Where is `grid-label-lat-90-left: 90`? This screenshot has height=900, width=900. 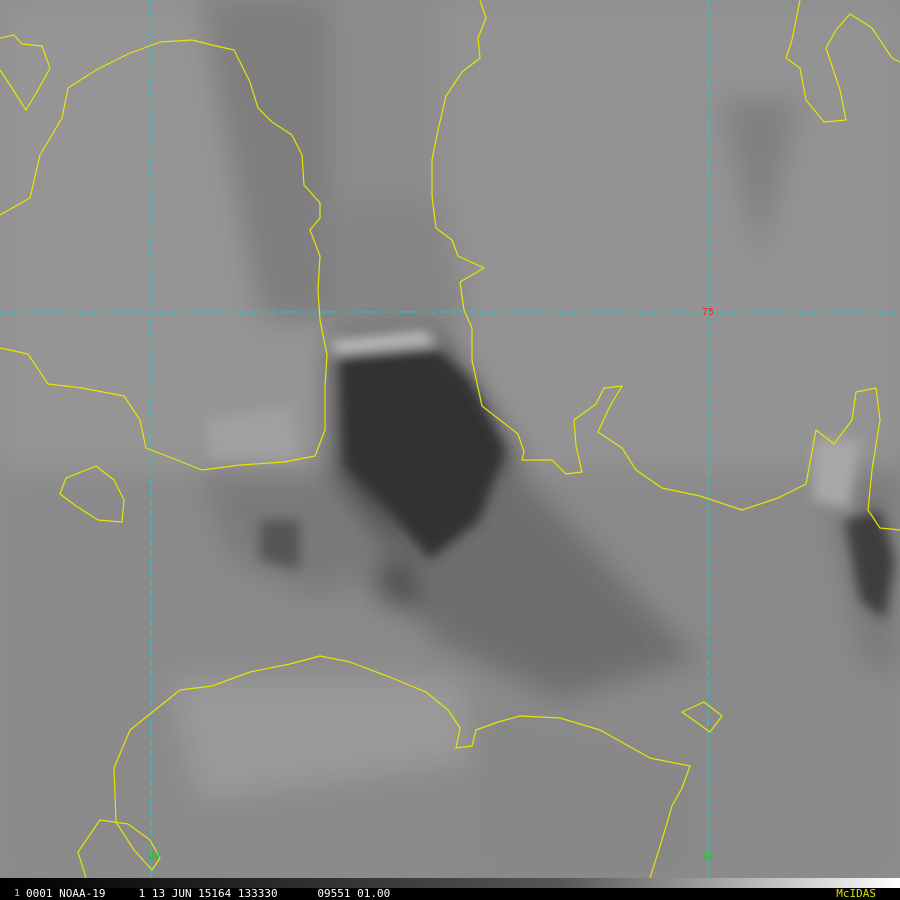 grid-label-lat-90-left: 90 is located at coordinates (154, 856).